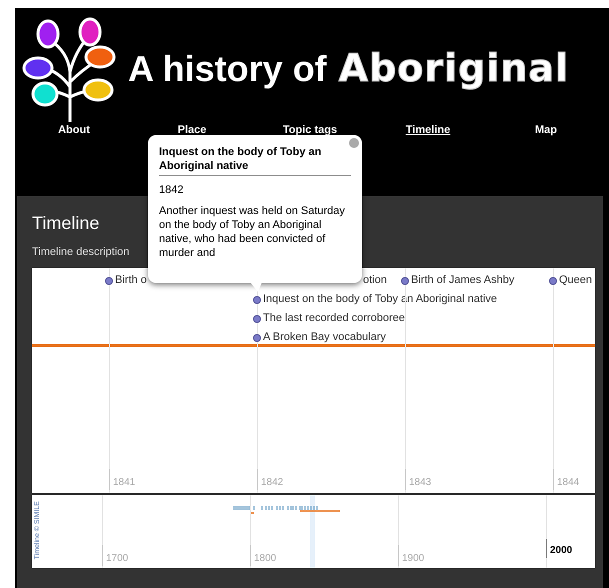 The image size is (609, 588). Describe the element at coordinates (171, 190) in the screenshot. I see `popup-date: 1842` at that location.